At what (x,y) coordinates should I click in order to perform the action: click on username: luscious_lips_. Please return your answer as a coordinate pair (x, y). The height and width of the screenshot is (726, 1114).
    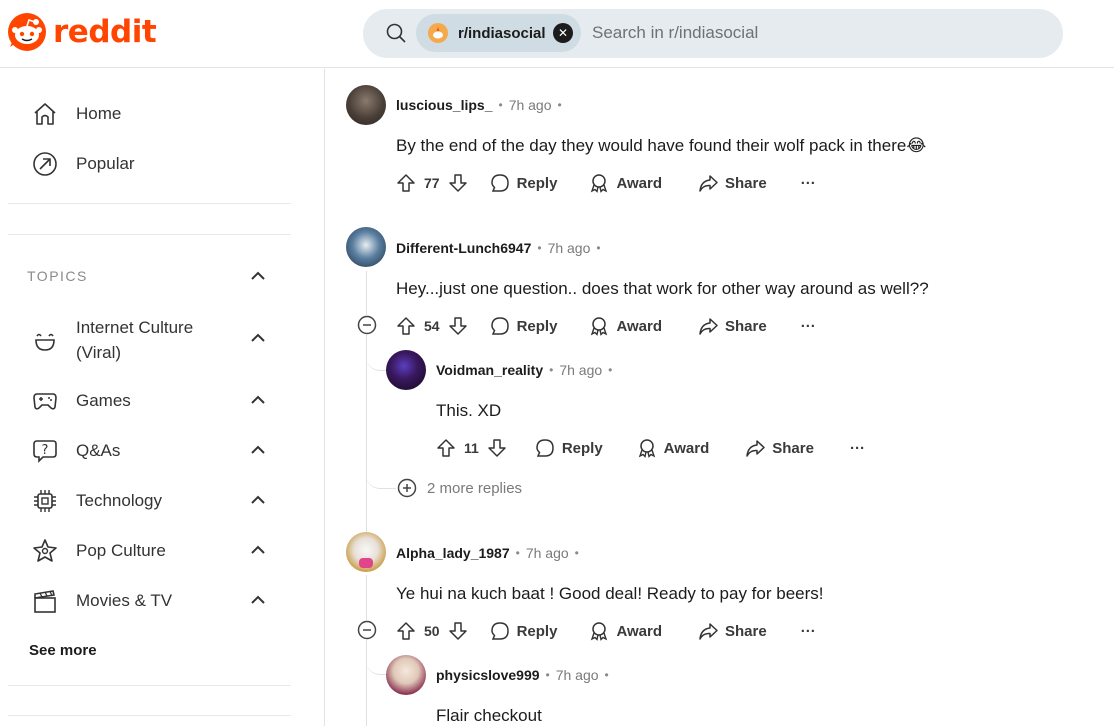
    Looking at the image, I should click on (444, 105).